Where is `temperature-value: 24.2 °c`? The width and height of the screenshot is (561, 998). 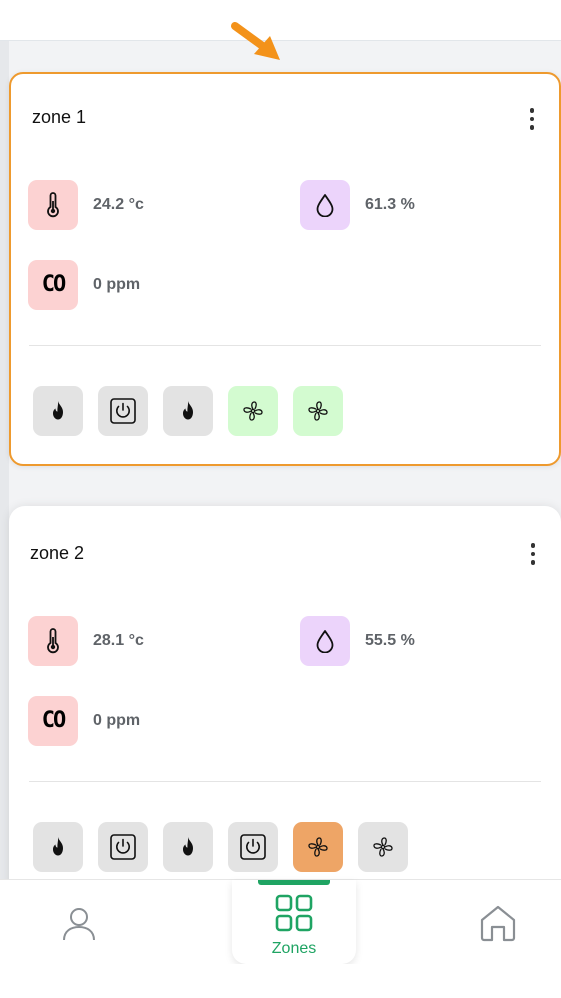
temperature-value: 24.2 °c is located at coordinates (118, 204).